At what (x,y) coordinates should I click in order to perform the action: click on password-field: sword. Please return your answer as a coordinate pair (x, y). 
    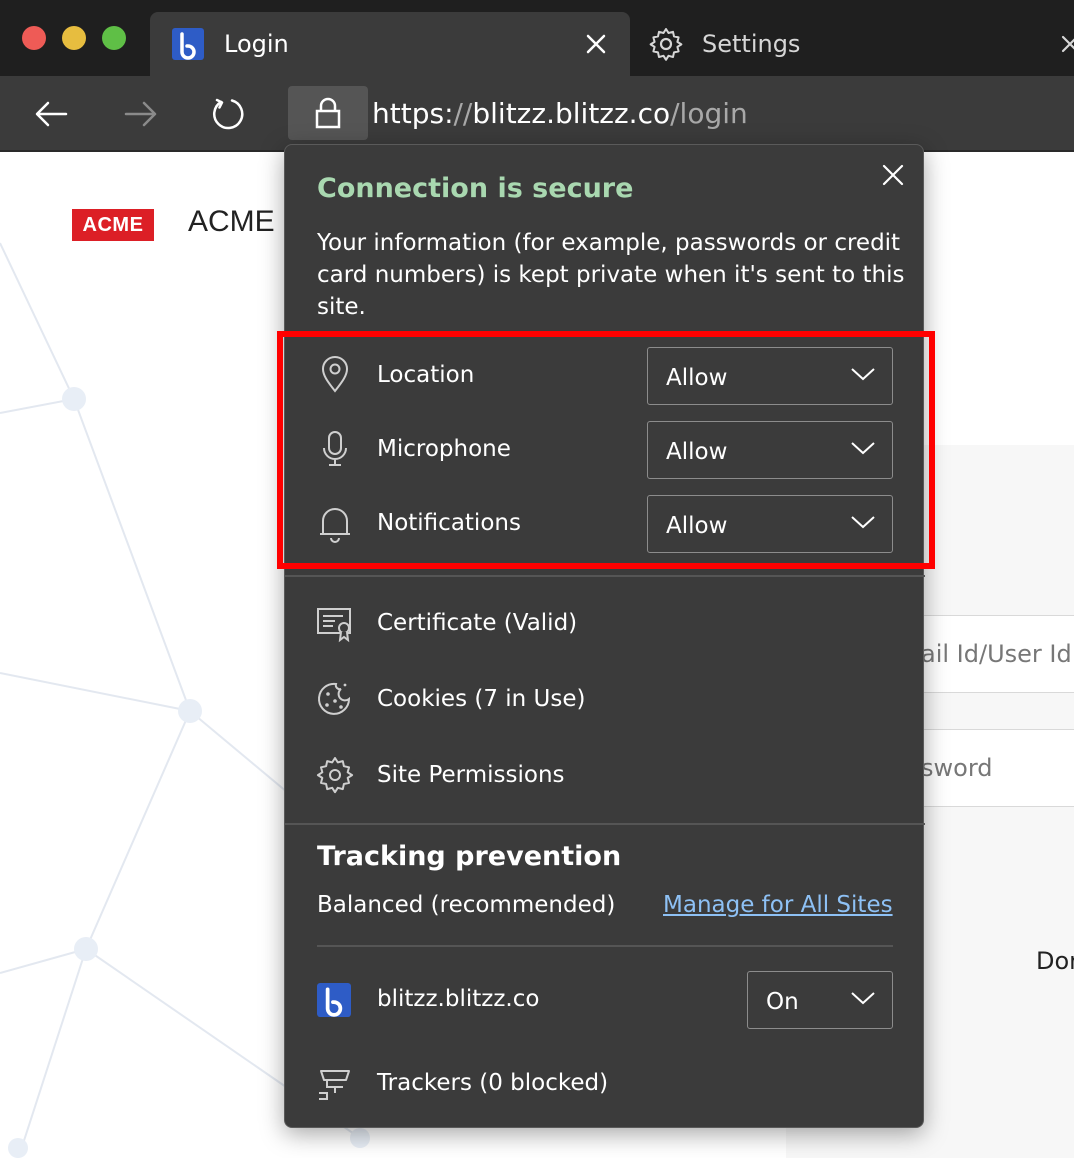
    Looking at the image, I should click on (987, 768).